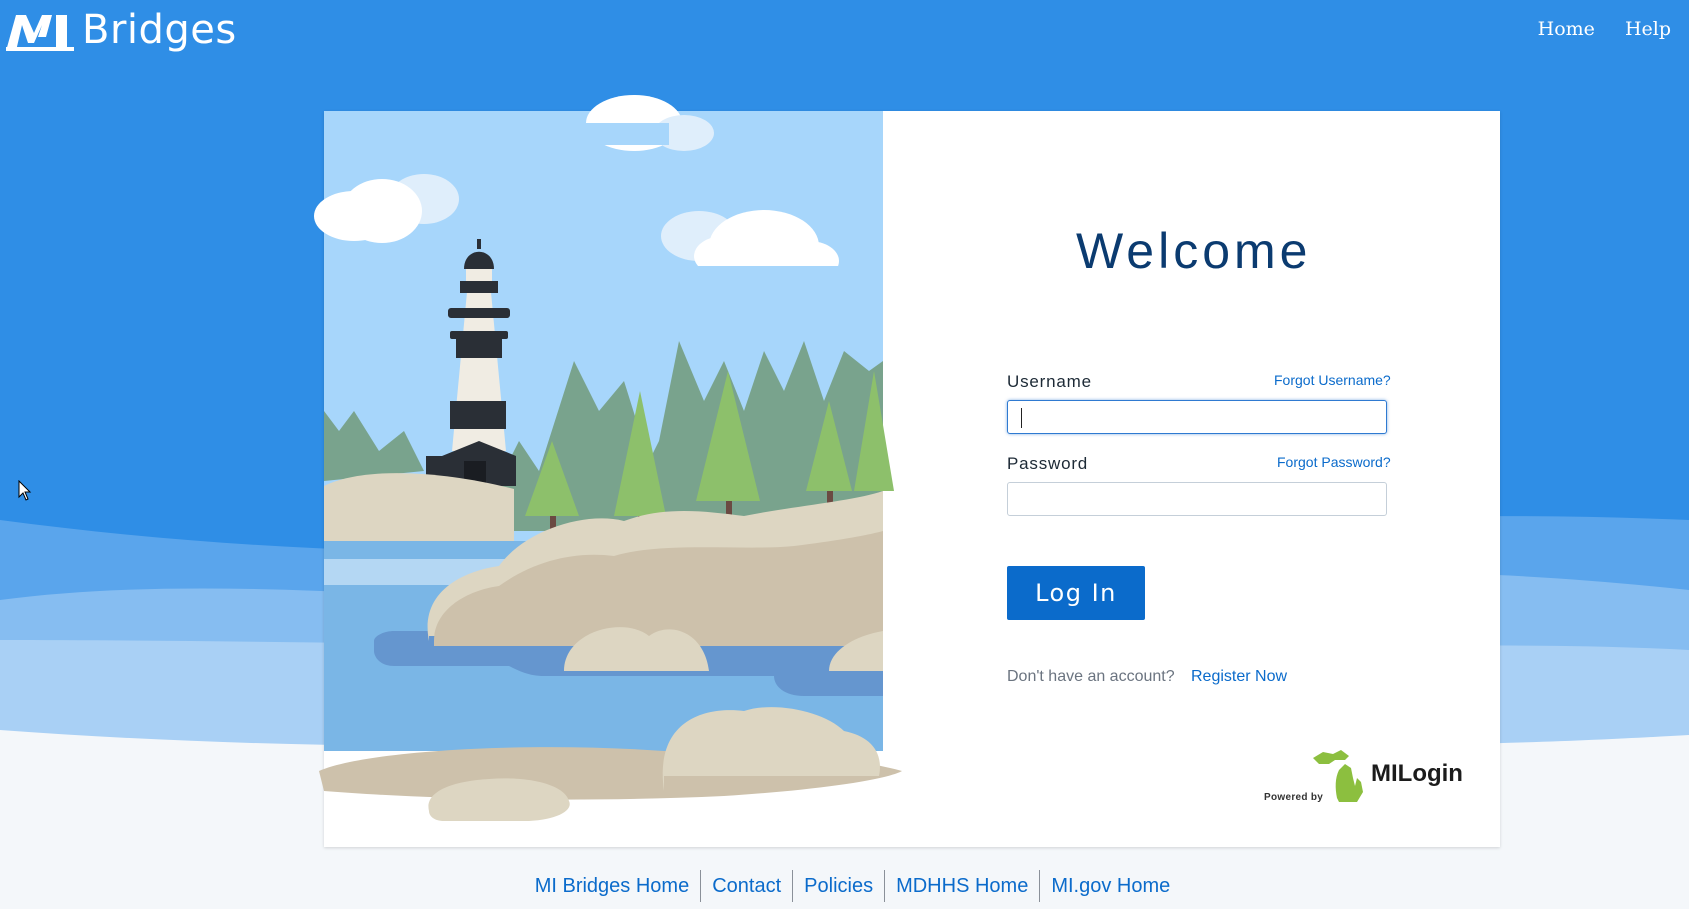 Image resolution: width=1689 pixels, height=909 pixels. Describe the element at coordinates (25, 490) in the screenshot. I see `mouse-pointer-icon` at that location.